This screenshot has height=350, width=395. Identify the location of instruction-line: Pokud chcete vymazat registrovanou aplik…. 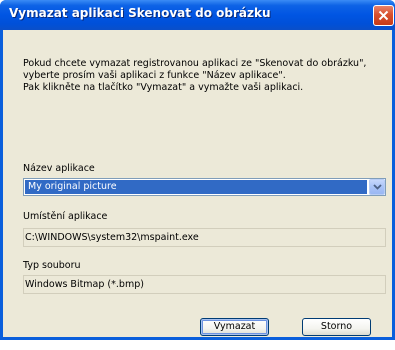
(195, 63).